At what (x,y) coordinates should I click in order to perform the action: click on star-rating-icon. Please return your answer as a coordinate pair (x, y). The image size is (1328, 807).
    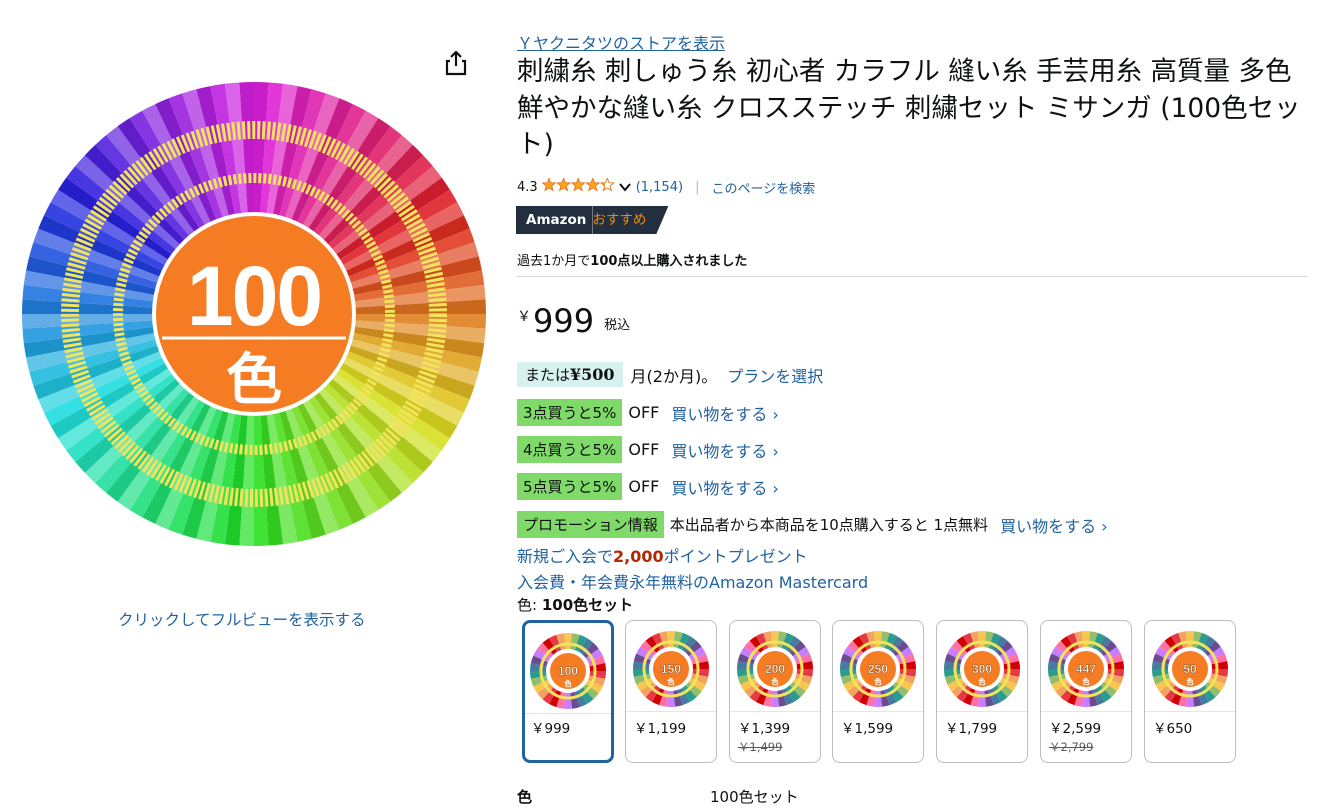
    Looking at the image, I should click on (578, 186).